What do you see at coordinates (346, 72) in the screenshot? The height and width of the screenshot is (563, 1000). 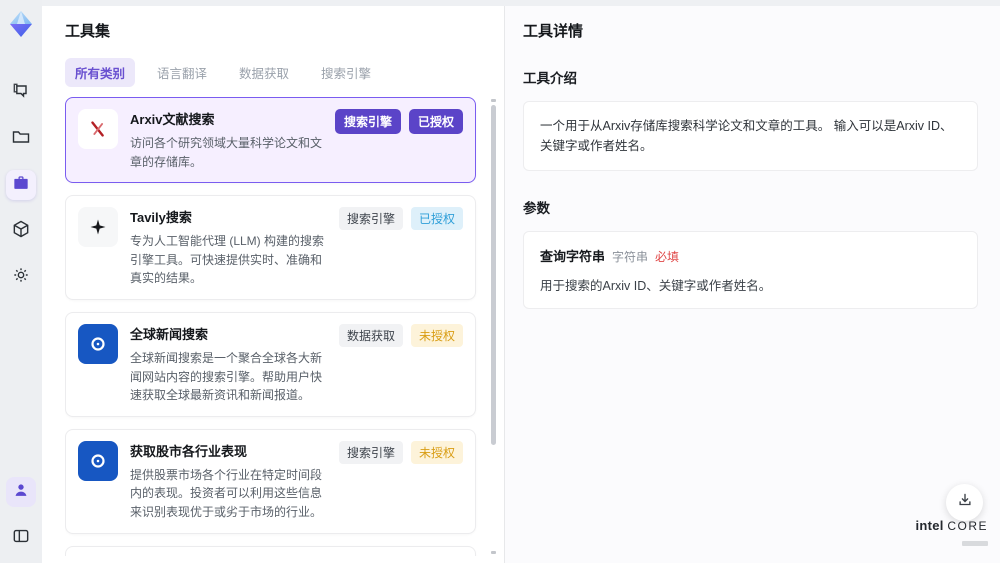 I see `tab-search-engine: 搜索引擎` at bounding box center [346, 72].